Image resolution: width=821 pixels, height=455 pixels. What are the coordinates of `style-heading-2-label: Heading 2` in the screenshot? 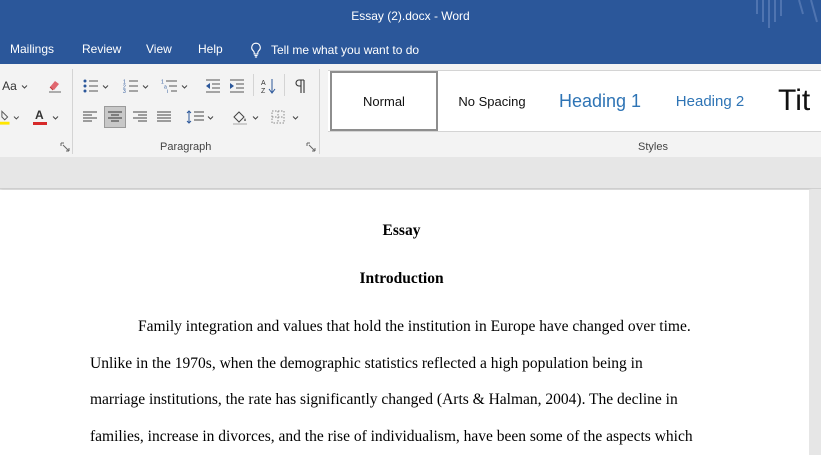 It's located at (710, 101).